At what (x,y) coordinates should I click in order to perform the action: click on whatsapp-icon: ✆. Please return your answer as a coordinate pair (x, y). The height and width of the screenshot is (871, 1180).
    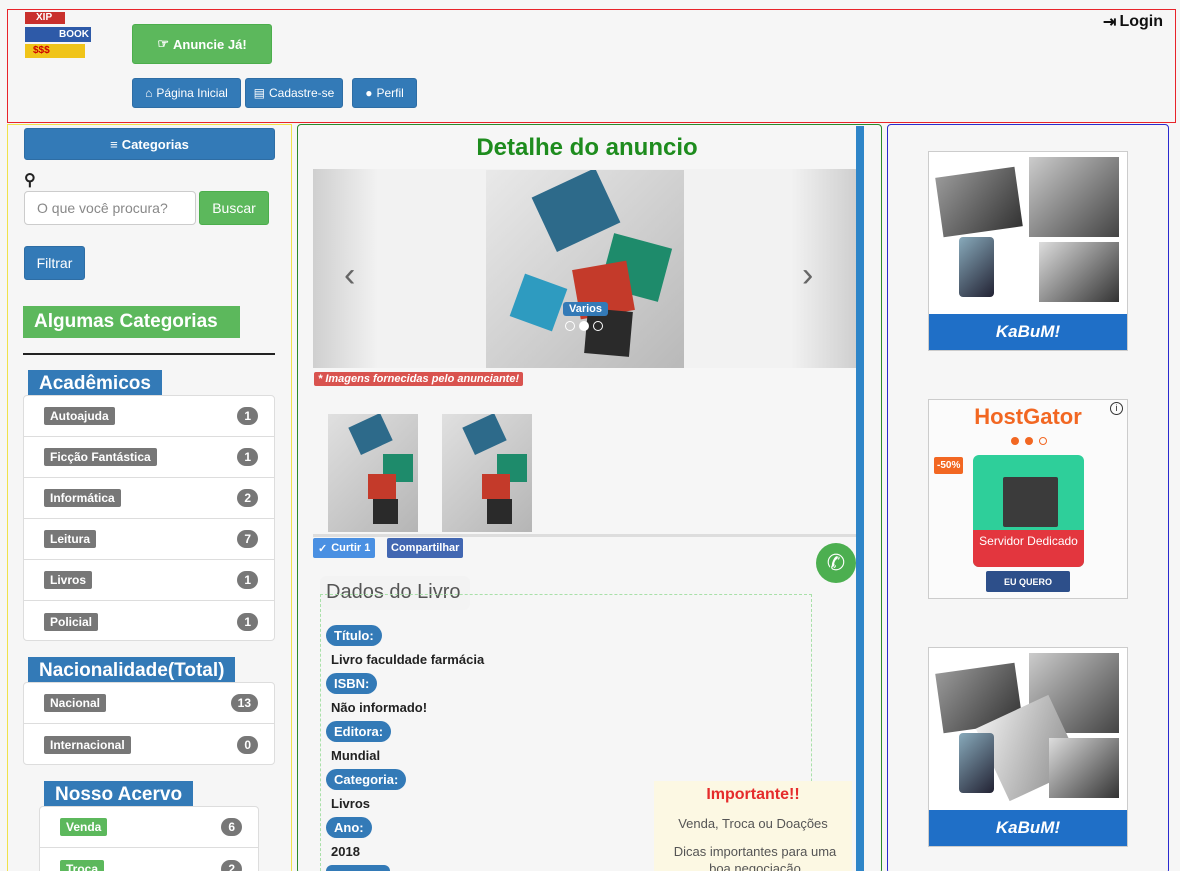
    Looking at the image, I should click on (836, 563).